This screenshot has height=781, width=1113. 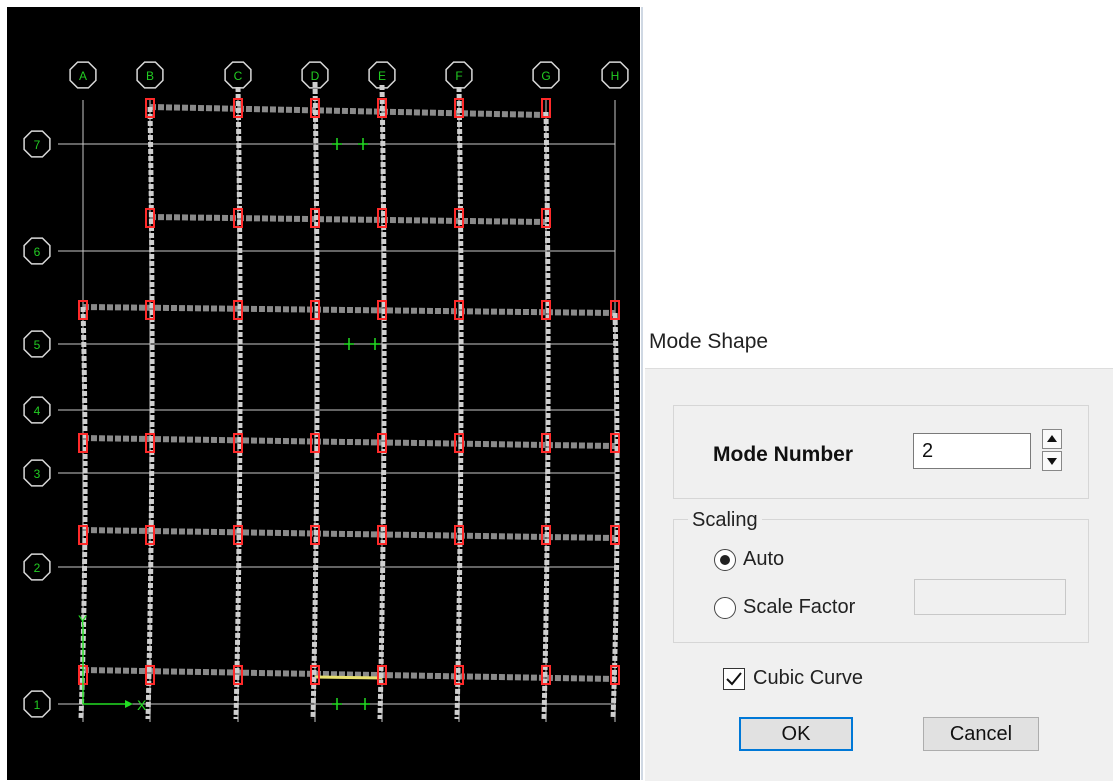 I want to click on row-label: 5, so click(x=37, y=345).